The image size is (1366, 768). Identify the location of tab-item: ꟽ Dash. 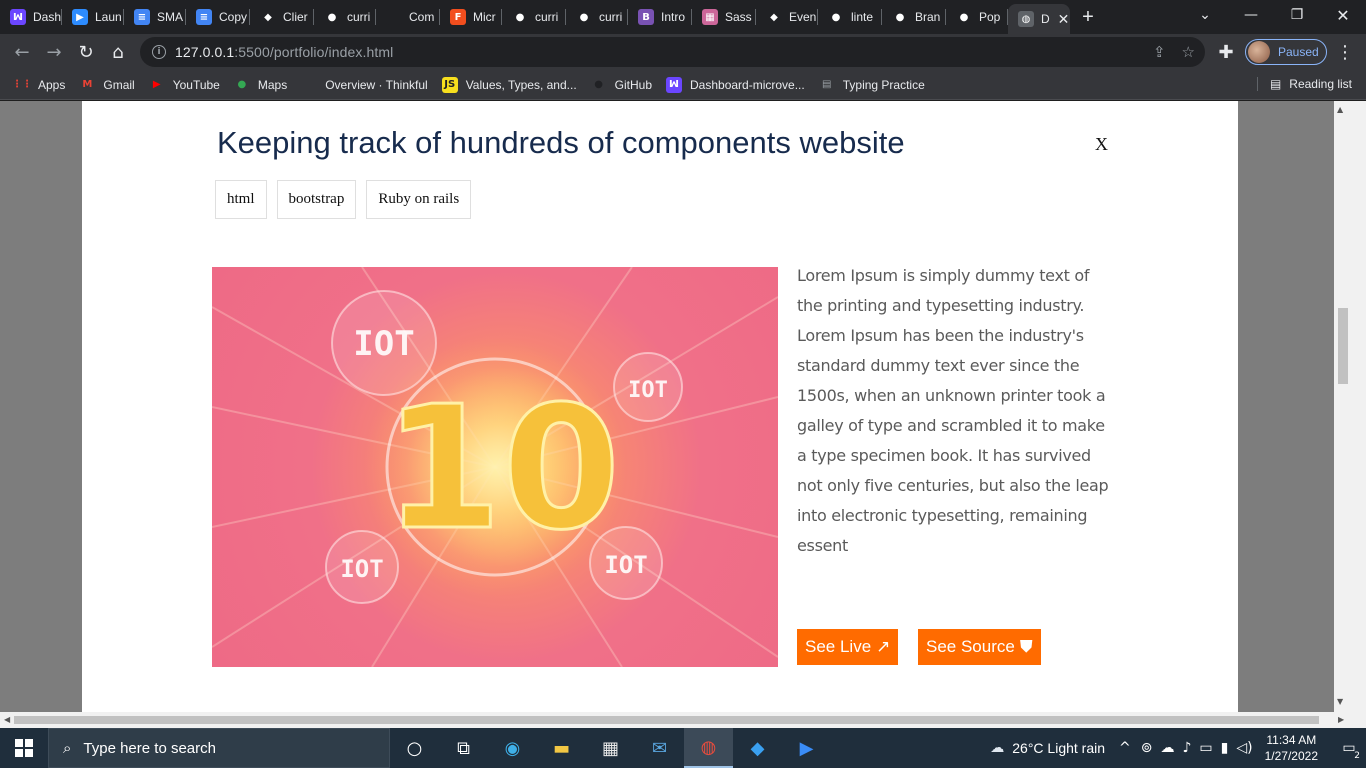
(31, 17).